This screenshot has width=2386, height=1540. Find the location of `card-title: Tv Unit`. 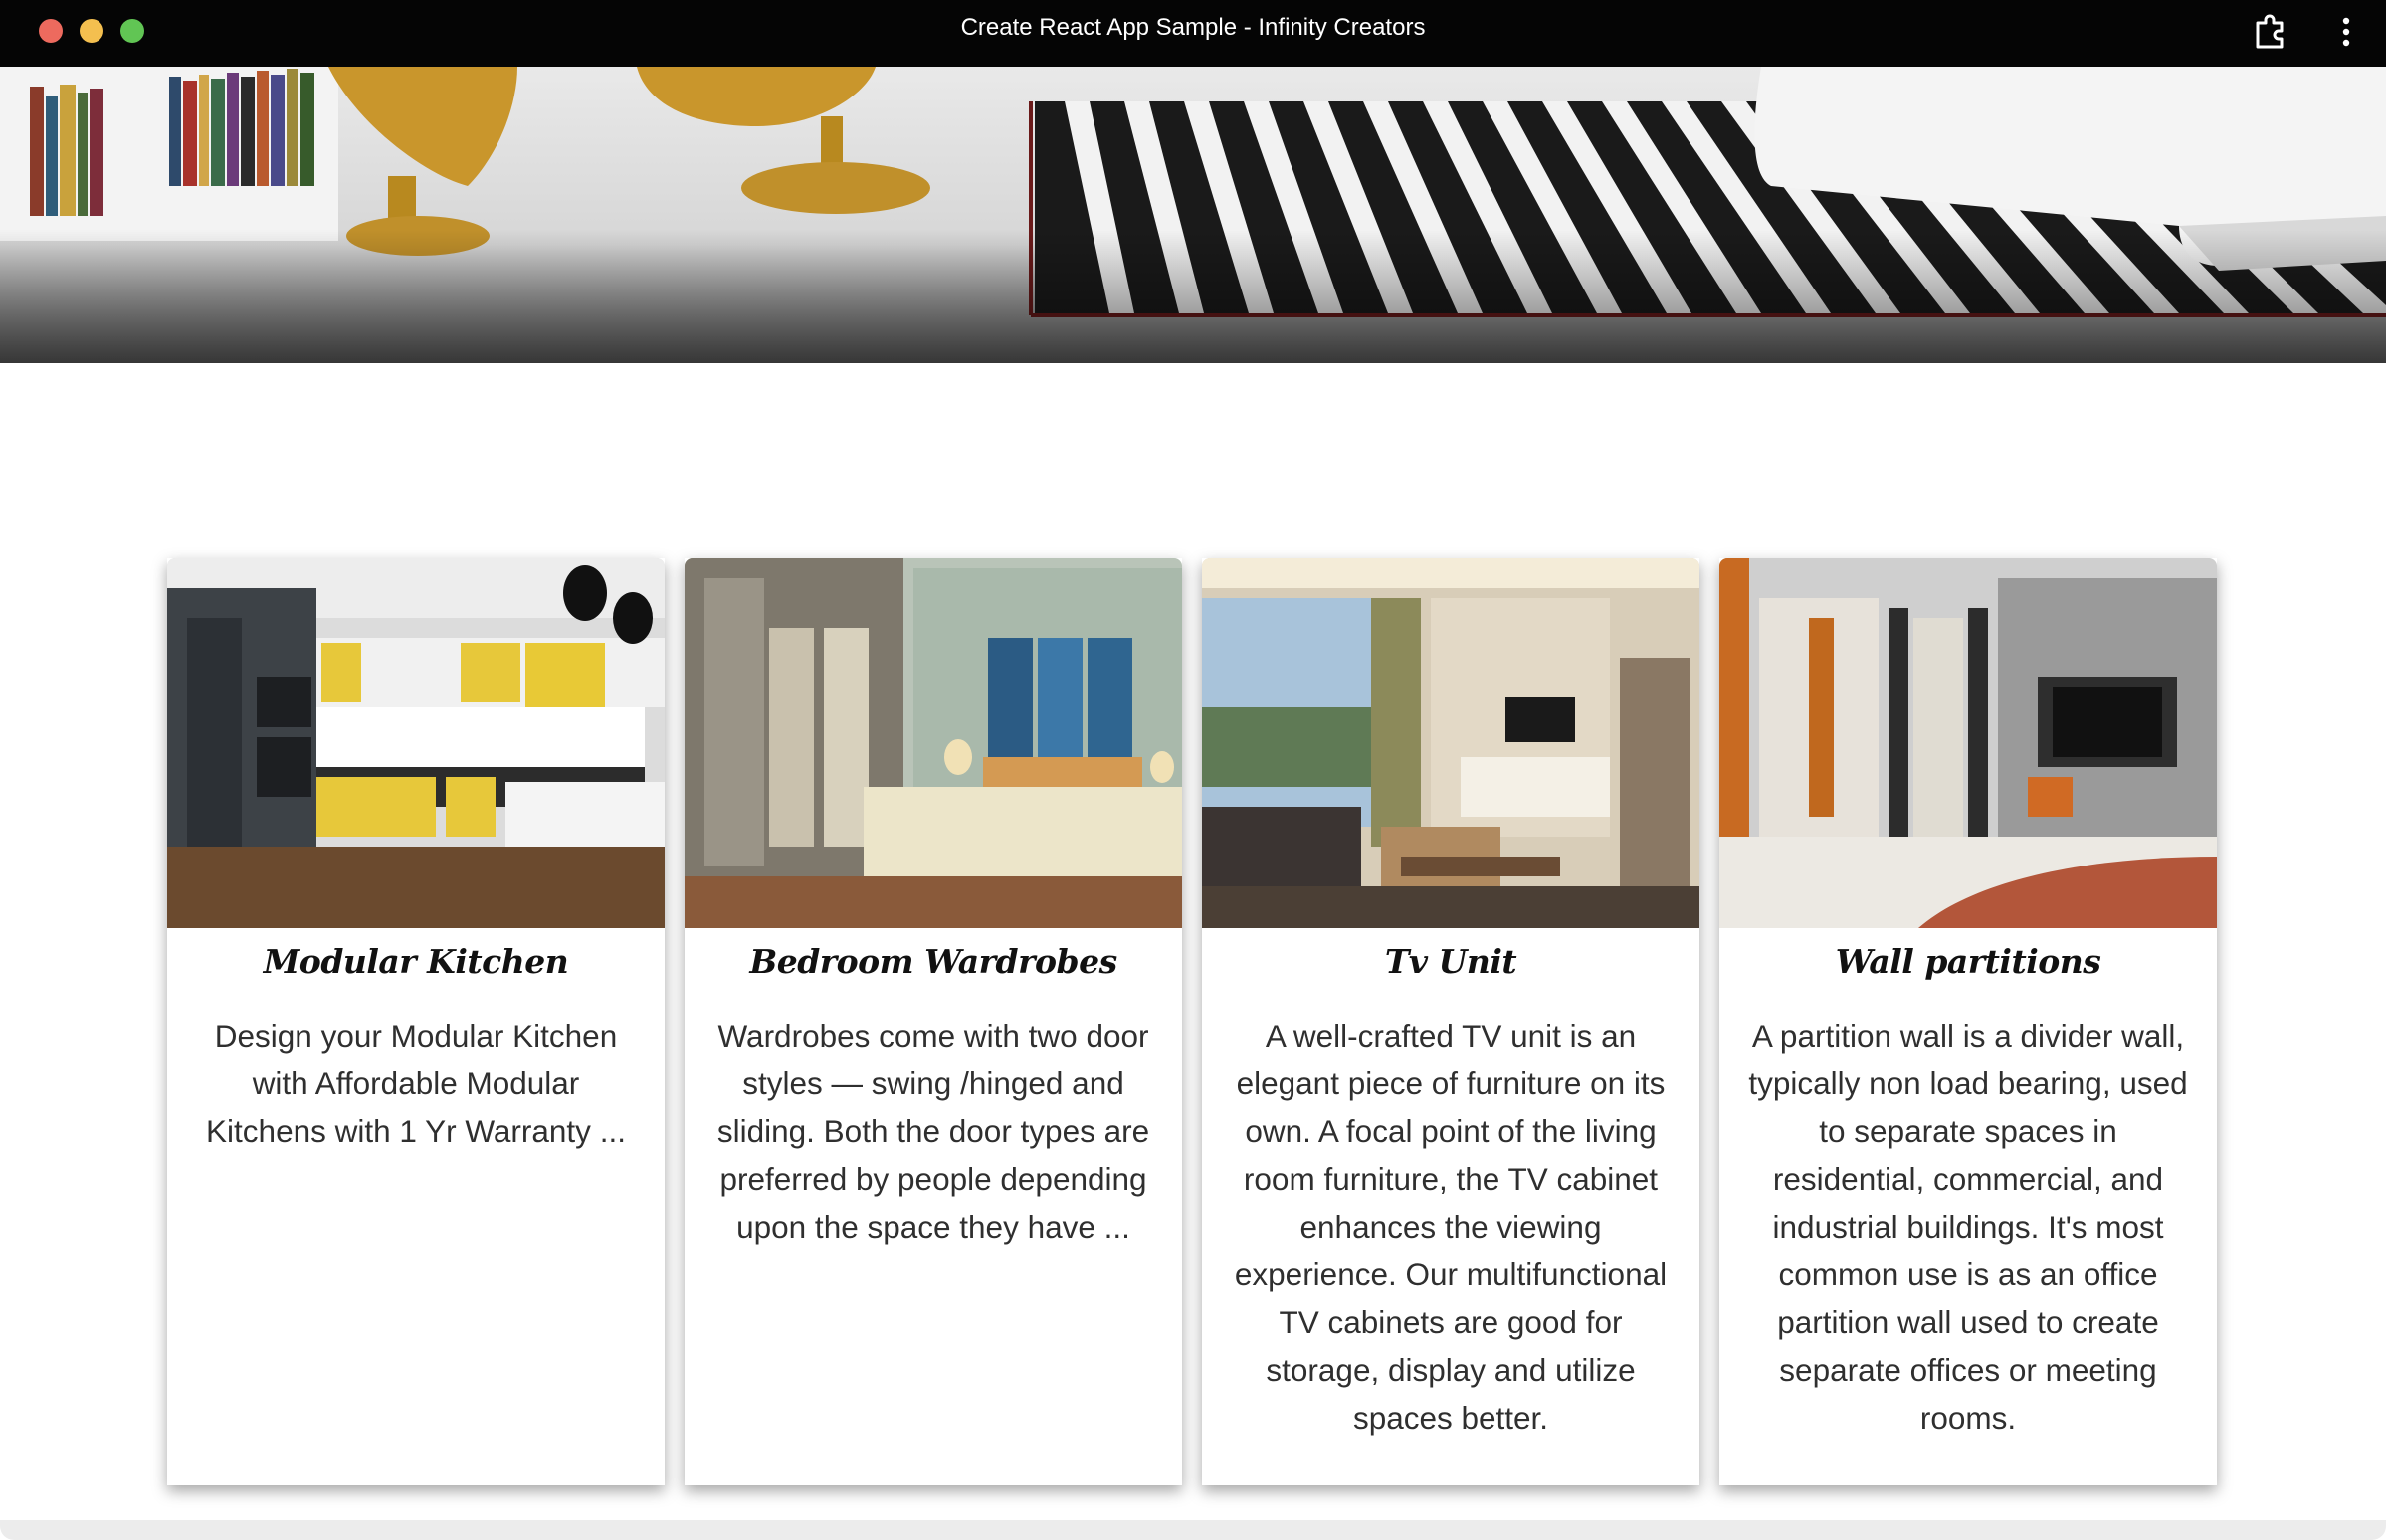

card-title: Tv Unit is located at coordinates (1450, 961).